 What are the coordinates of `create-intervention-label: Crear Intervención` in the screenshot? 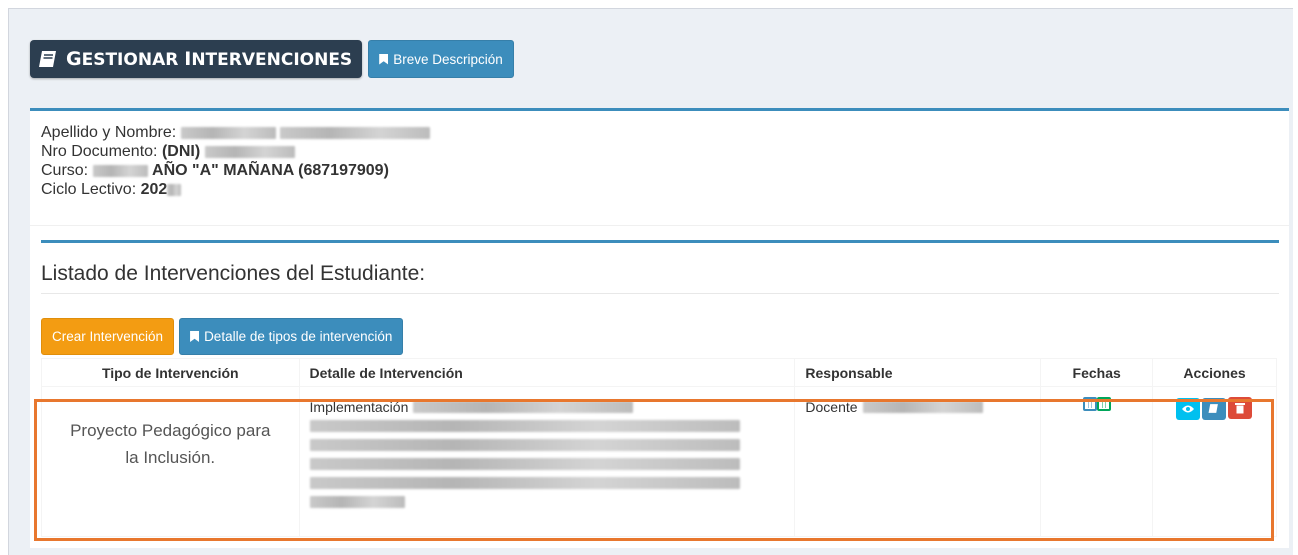 It's located at (108, 336).